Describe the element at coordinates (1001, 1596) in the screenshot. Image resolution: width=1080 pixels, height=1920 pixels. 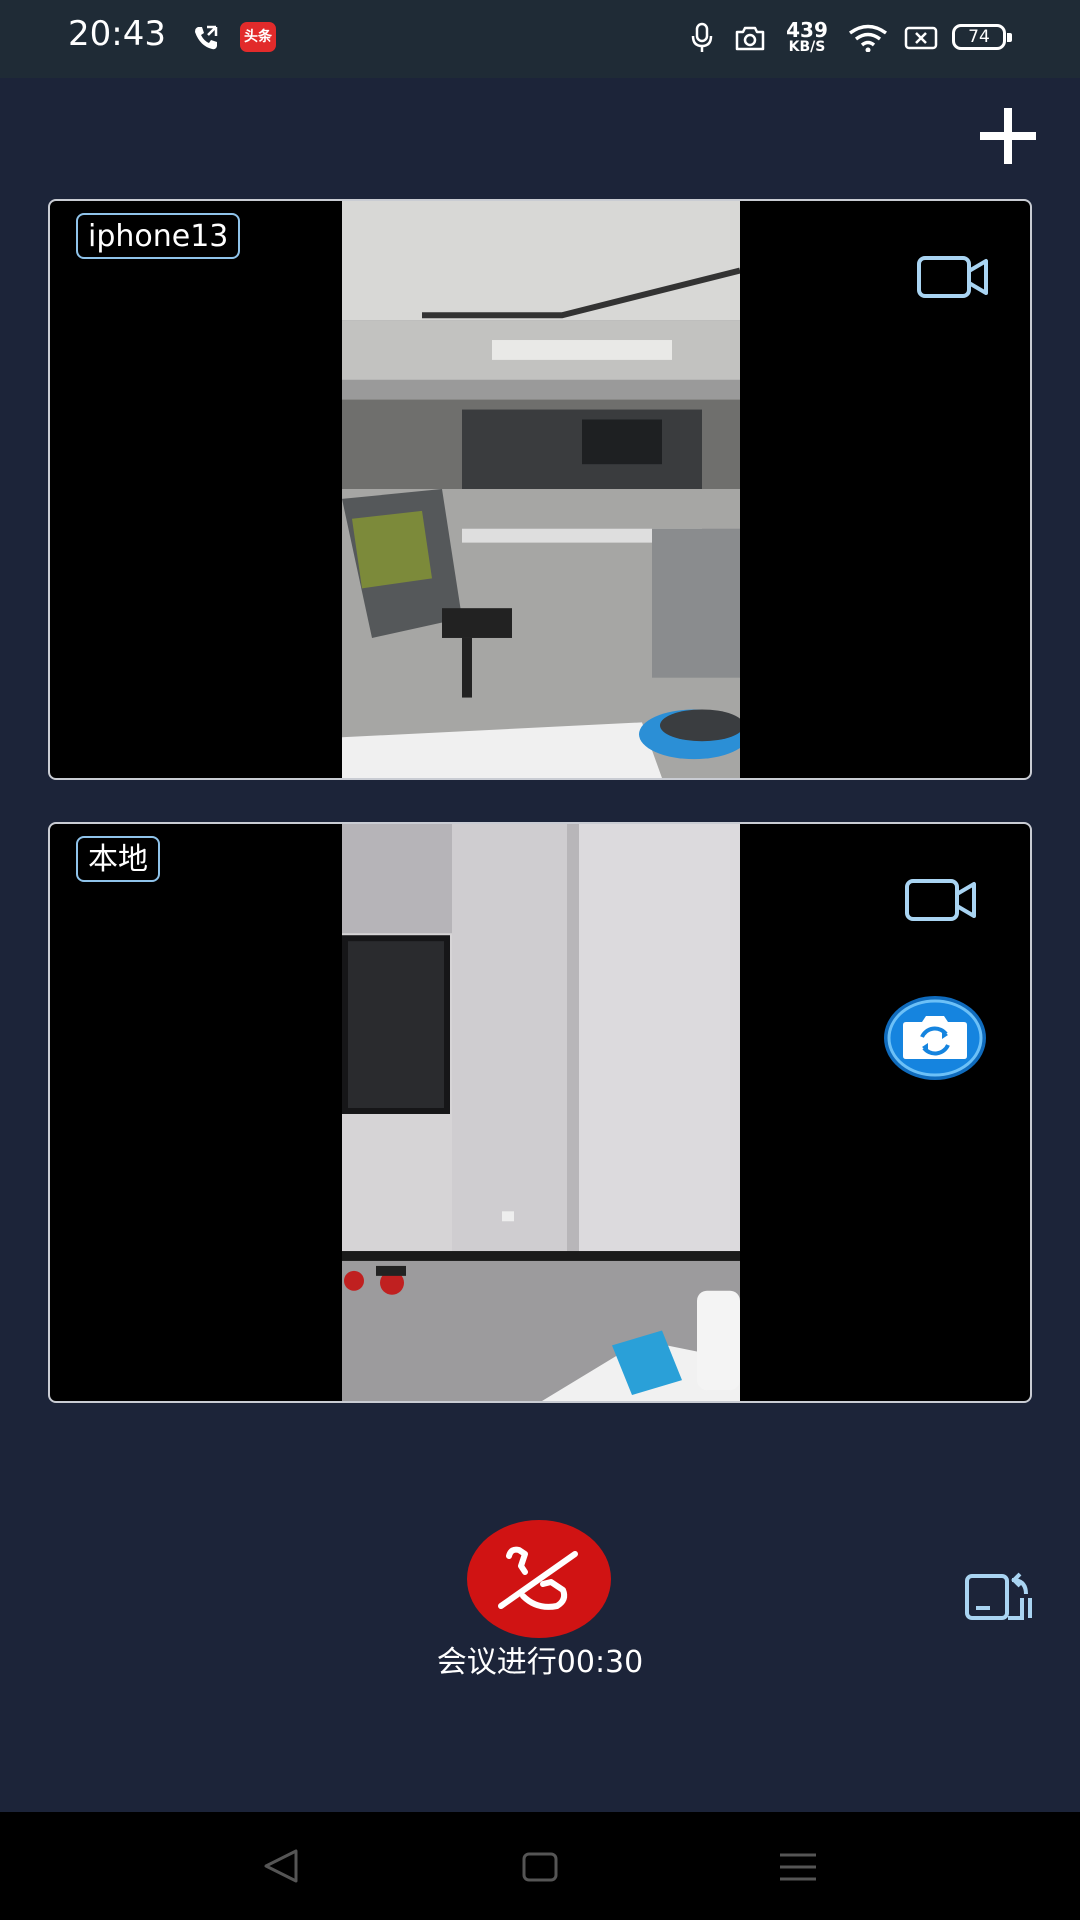
I see `rotate-screen-icon` at that location.